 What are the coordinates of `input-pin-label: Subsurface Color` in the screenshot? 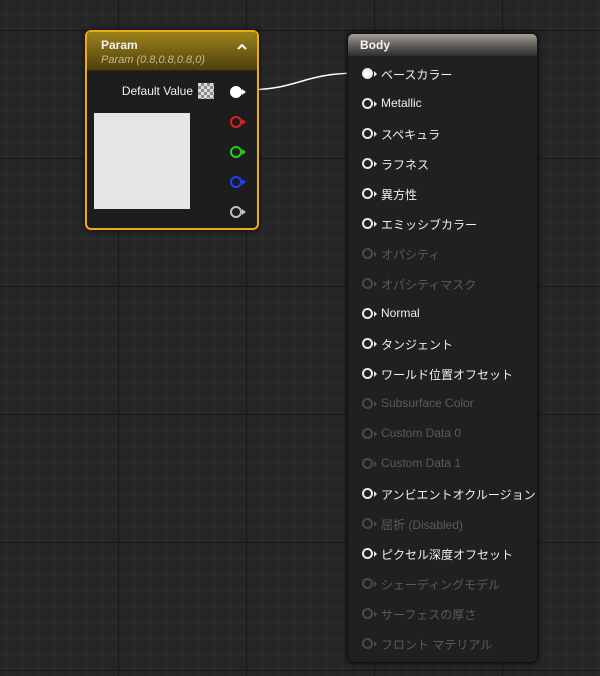 It's located at (427, 403).